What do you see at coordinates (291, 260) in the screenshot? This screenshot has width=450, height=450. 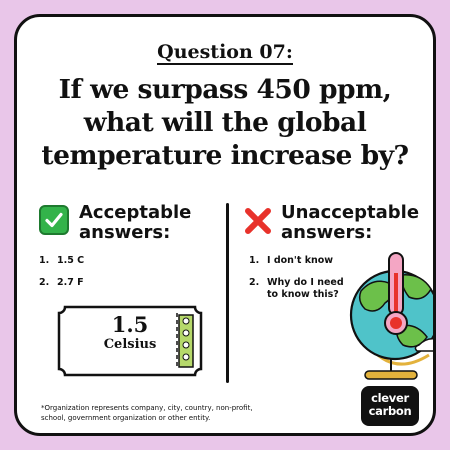 I see `list-item: 1. I don't know` at bounding box center [291, 260].